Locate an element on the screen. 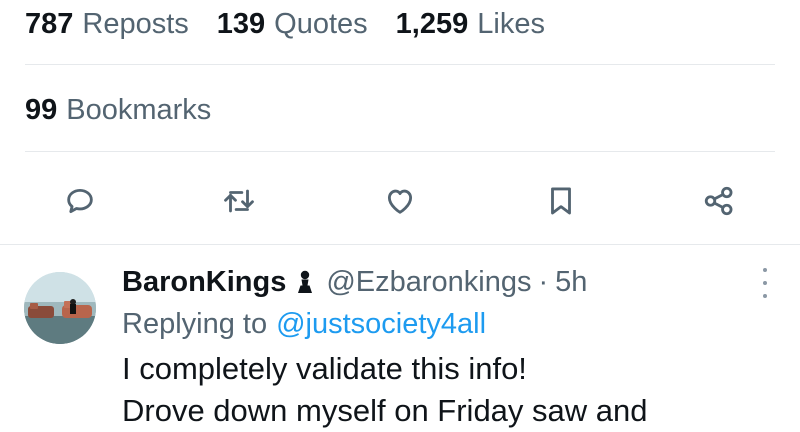  bookmark-icon is located at coordinates (561, 201).